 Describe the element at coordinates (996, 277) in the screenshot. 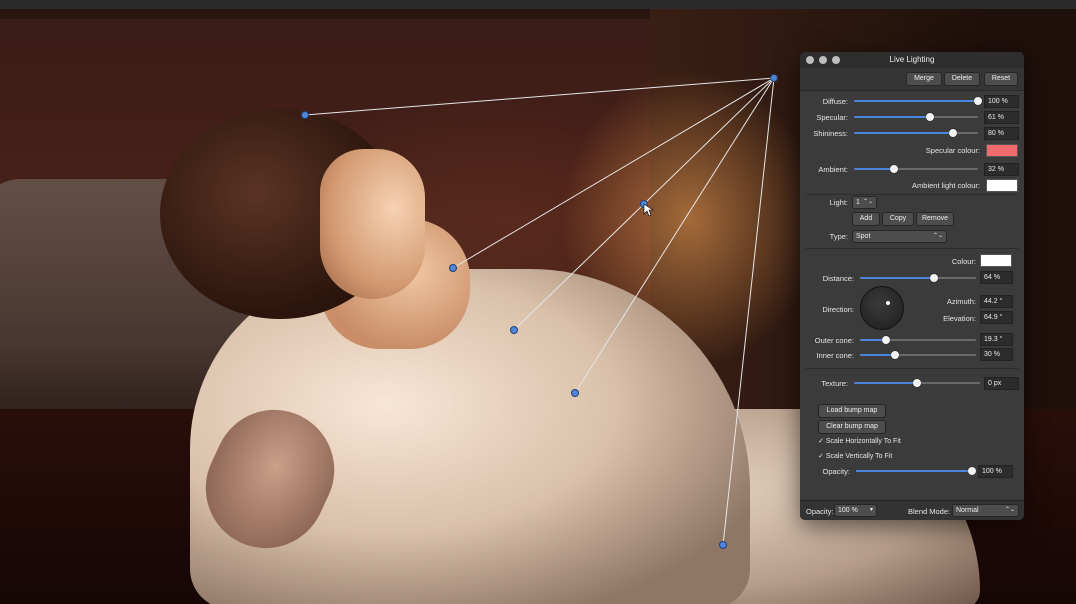

I see `distance-value: 64 %` at that location.